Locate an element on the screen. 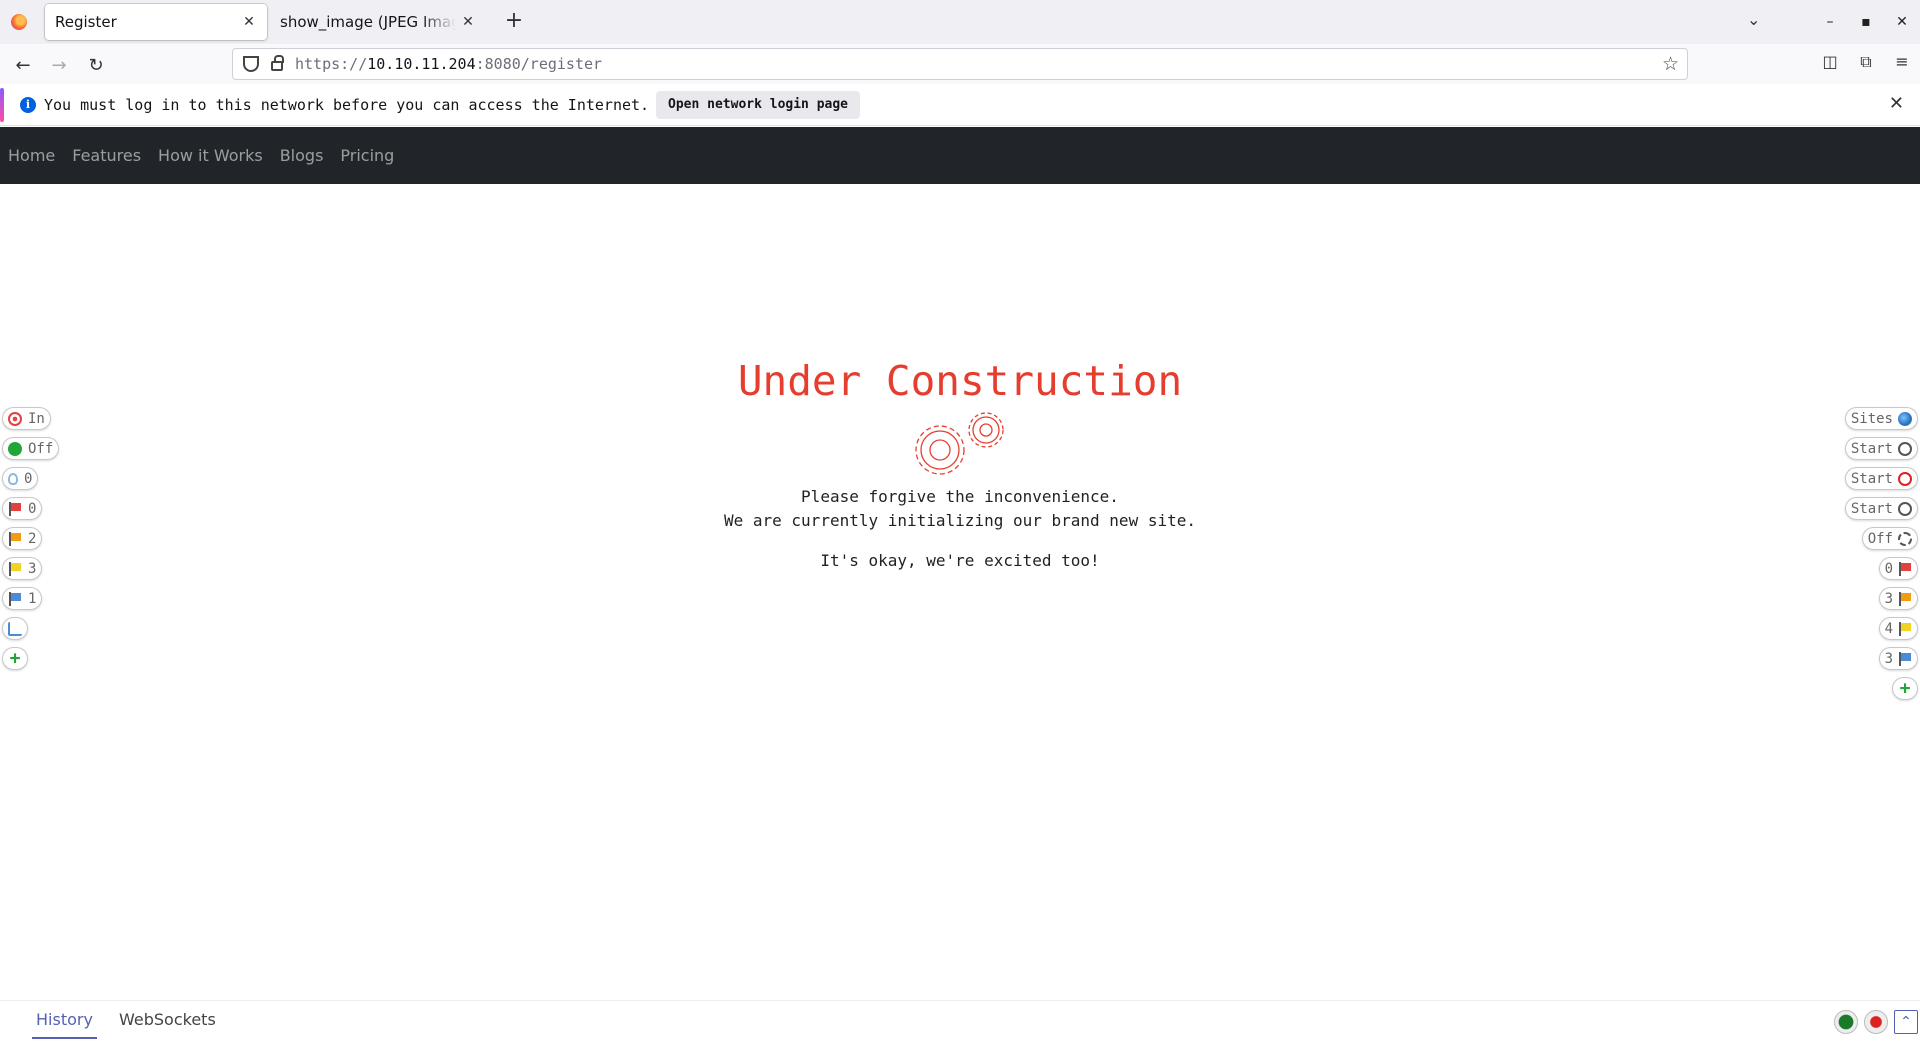  toolbar-right: ◫ ⧉ ≡ is located at coordinates (1866, 62).